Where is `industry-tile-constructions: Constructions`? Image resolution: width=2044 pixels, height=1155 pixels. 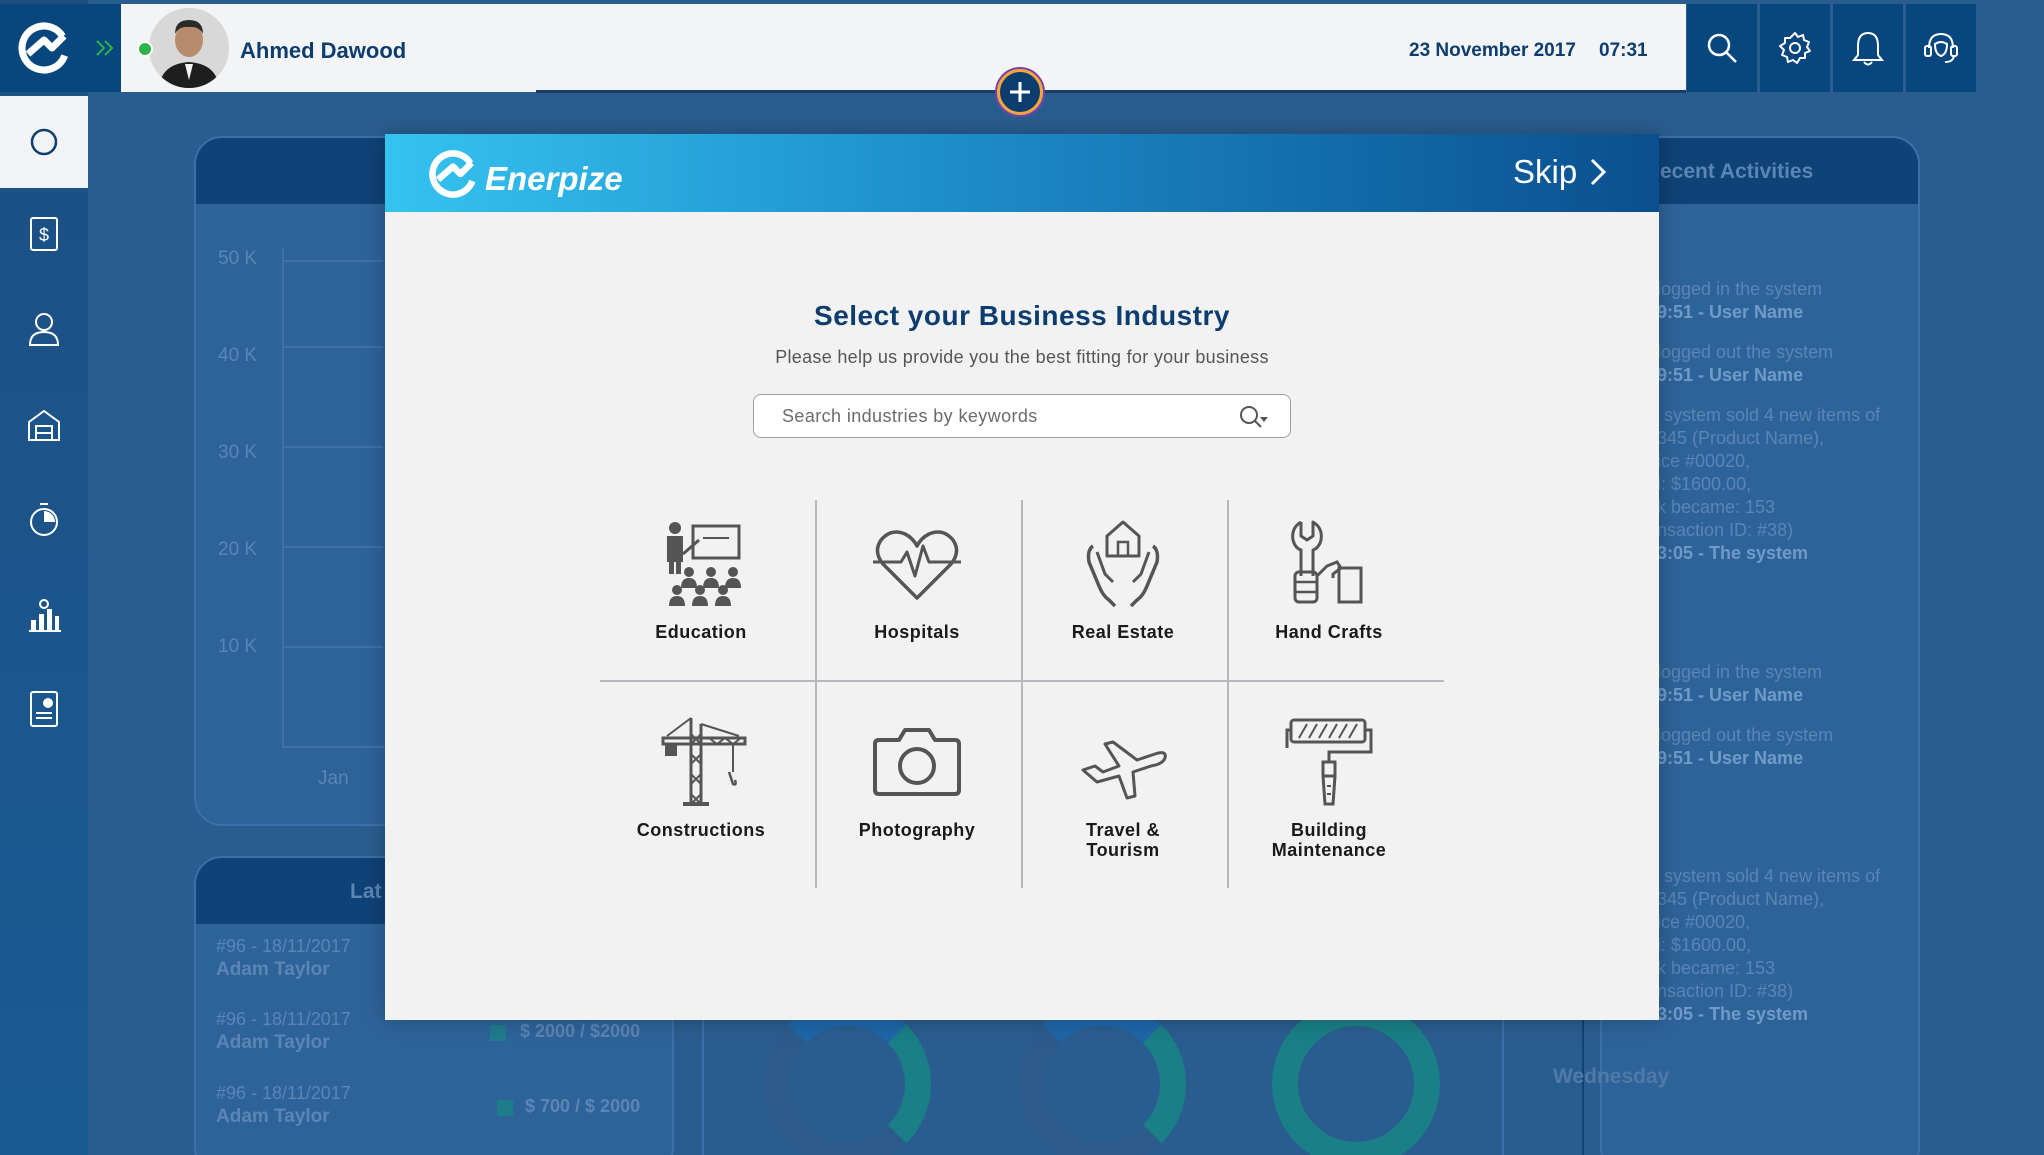 industry-tile-constructions: Constructions is located at coordinates (701, 802).